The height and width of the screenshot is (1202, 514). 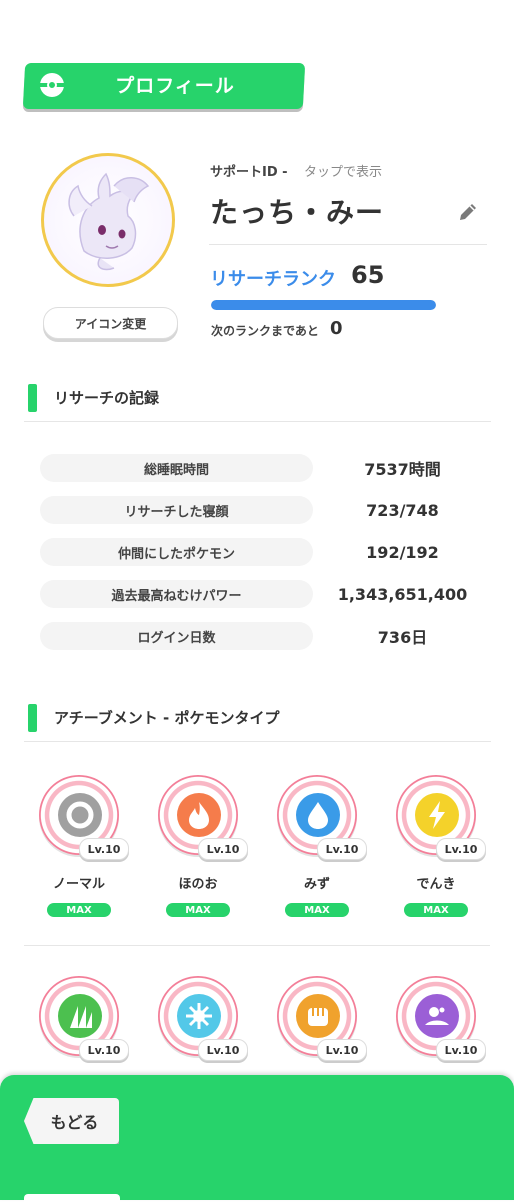 I want to click on stat-value: 736日, so click(x=402, y=637).